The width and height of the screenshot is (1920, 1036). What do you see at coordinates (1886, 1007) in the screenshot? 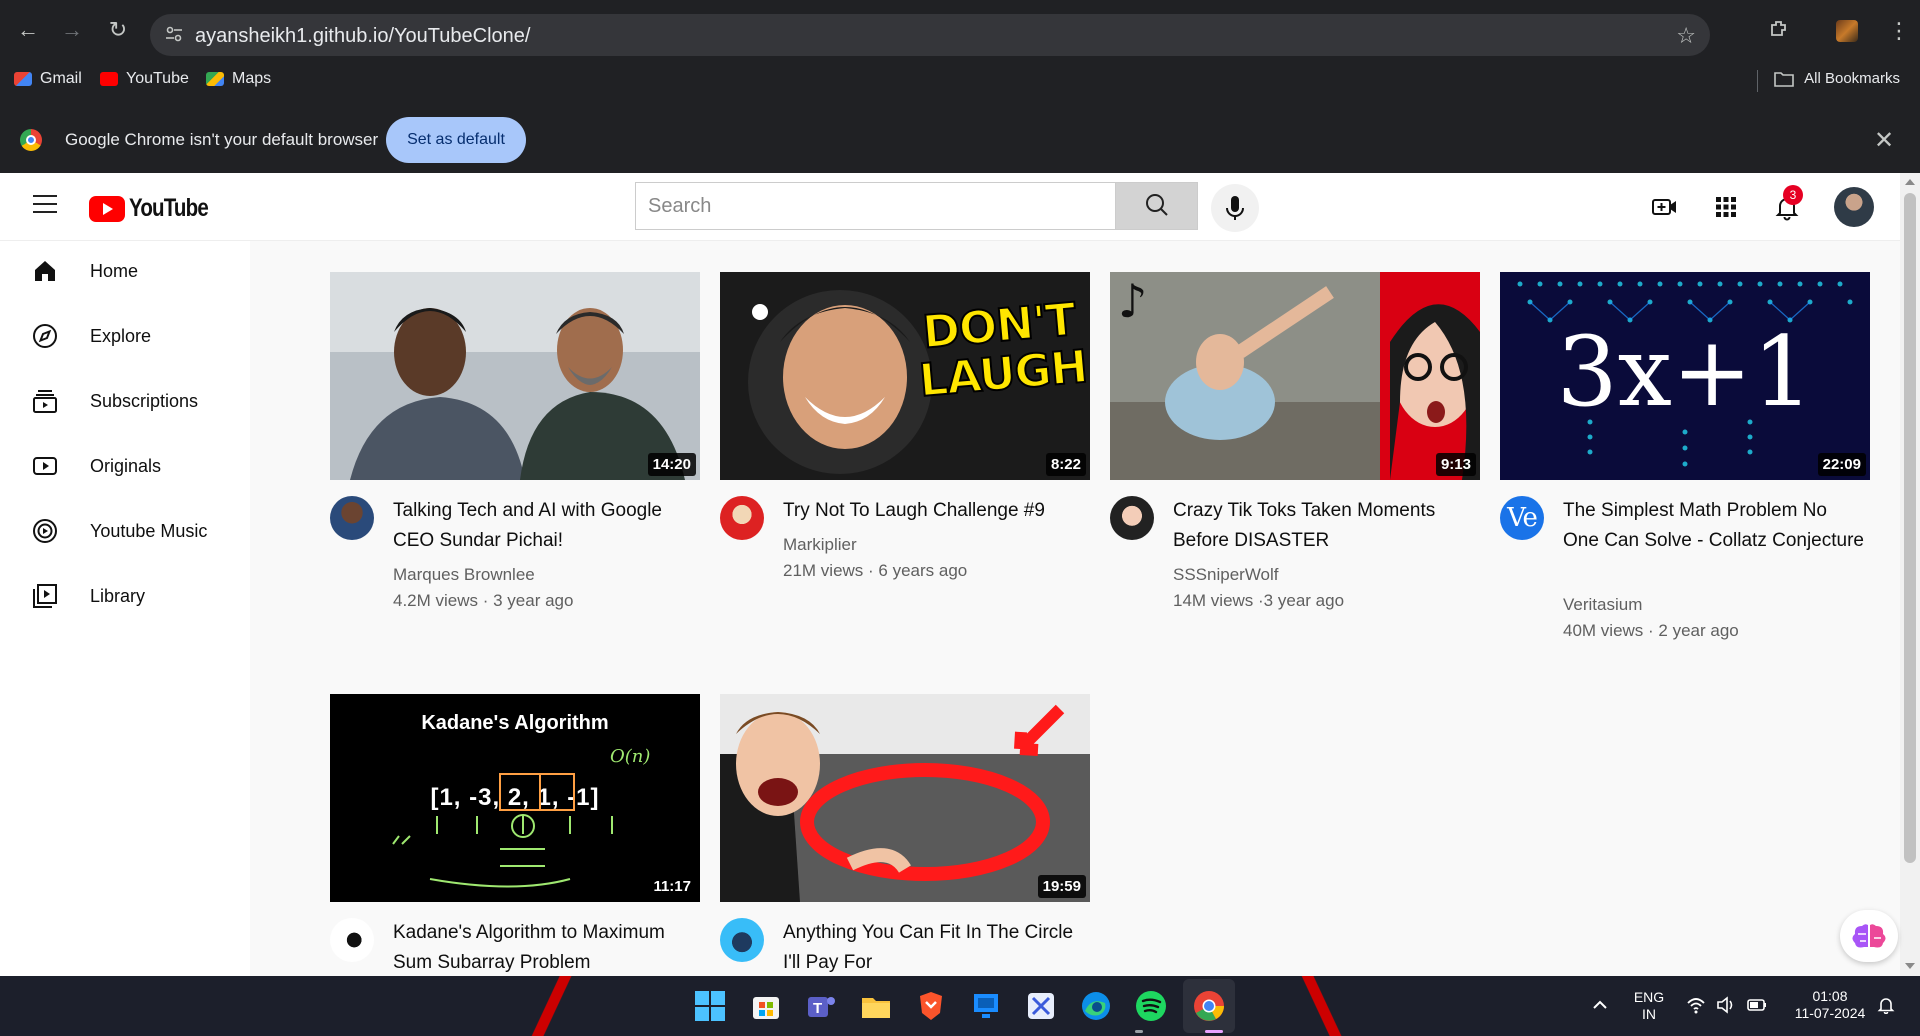
I see `notification-bell-icon` at bounding box center [1886, 1007].